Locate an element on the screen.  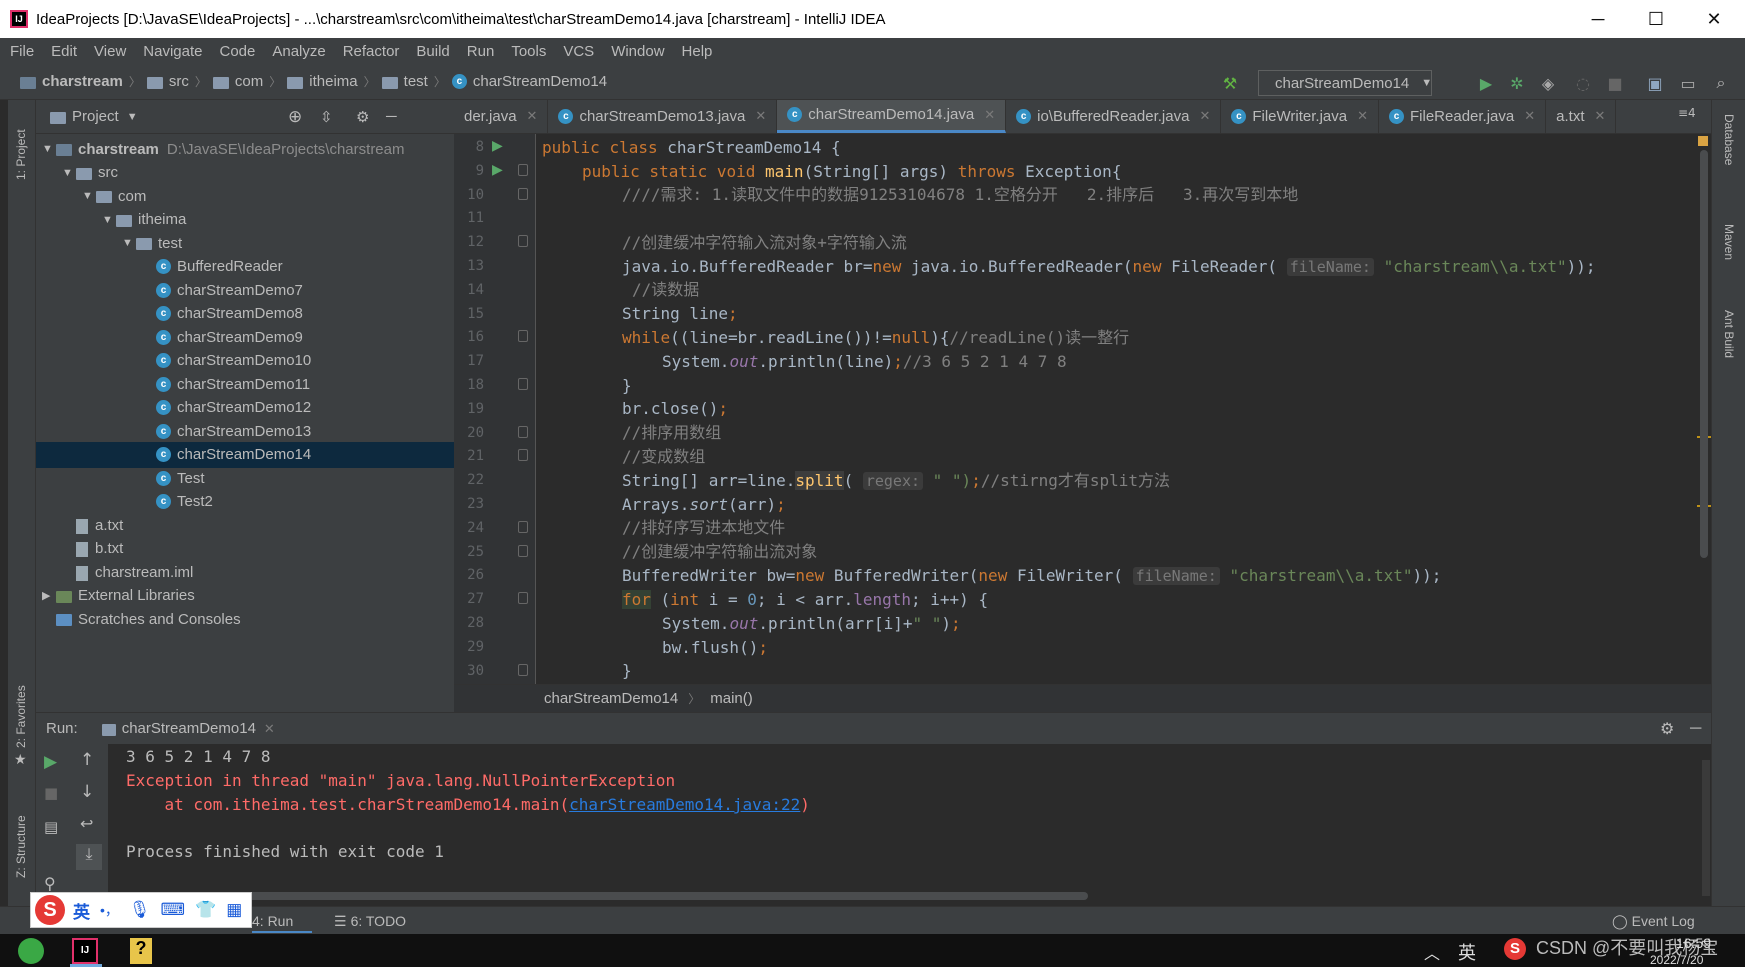
tree-item-external-libraries: ▶ External Libraries is located at coordinates (245, 596).